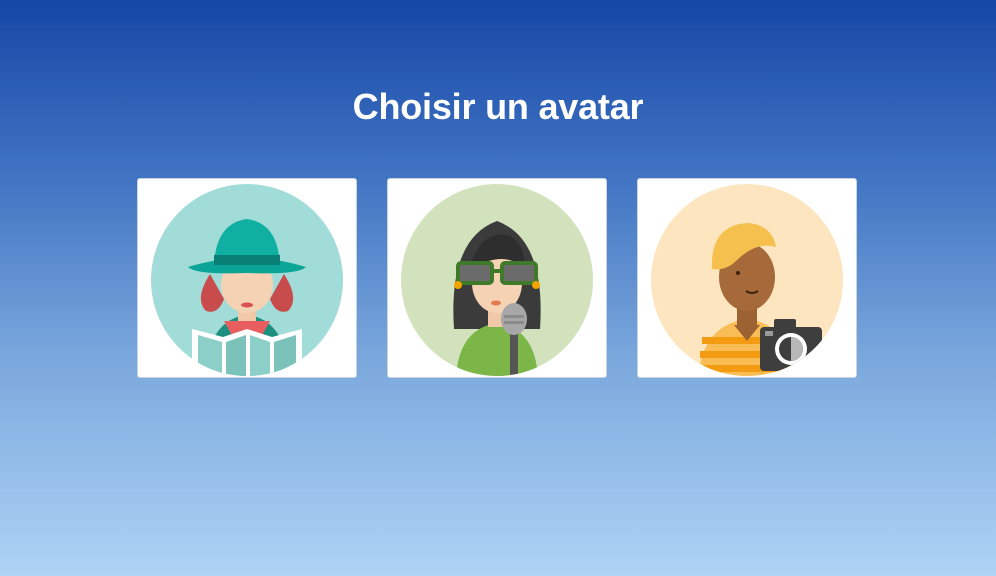  I want to click on avatar-option-singer, so click(497, 278).